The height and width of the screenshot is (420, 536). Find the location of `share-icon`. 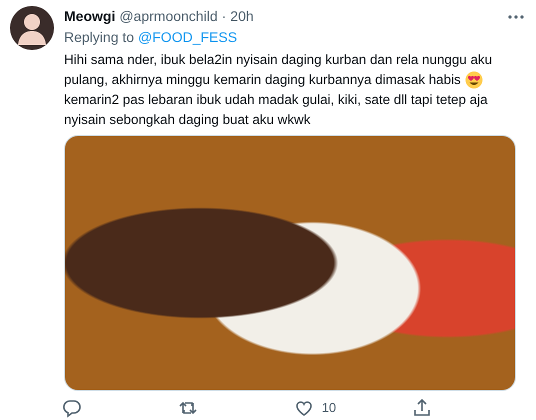

share-icon is located at coordinates (422, 408).